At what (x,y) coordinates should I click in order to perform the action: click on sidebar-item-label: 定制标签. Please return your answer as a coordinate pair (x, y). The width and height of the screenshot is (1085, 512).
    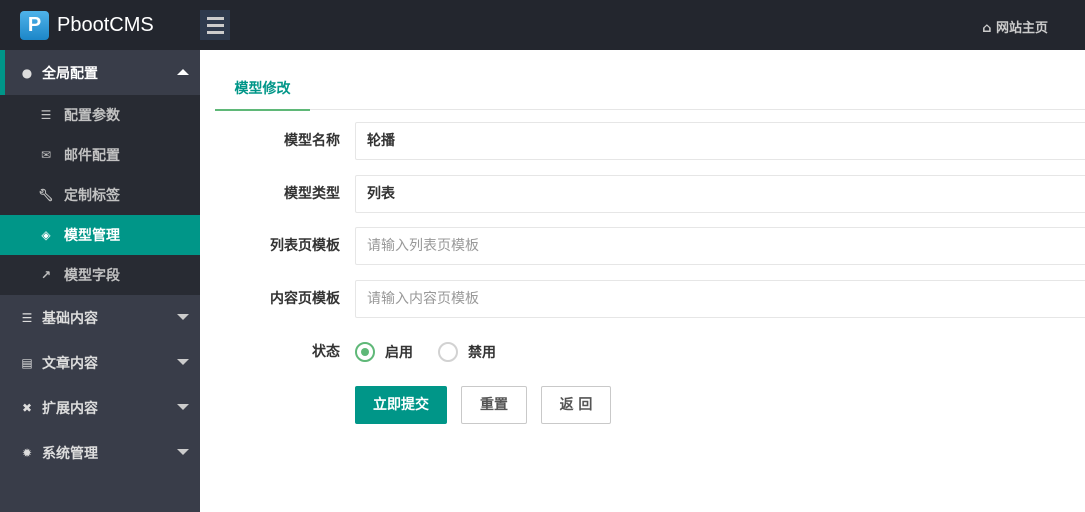
    Looking at the image, I should click on (92, 196).